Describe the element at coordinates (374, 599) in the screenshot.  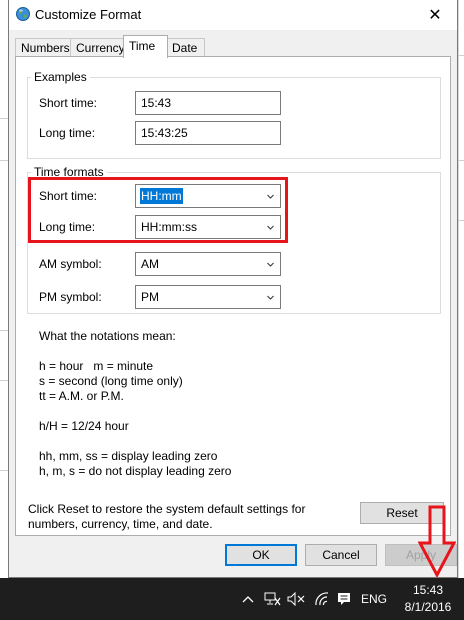
I see `language-indicator: ENG` at that location.